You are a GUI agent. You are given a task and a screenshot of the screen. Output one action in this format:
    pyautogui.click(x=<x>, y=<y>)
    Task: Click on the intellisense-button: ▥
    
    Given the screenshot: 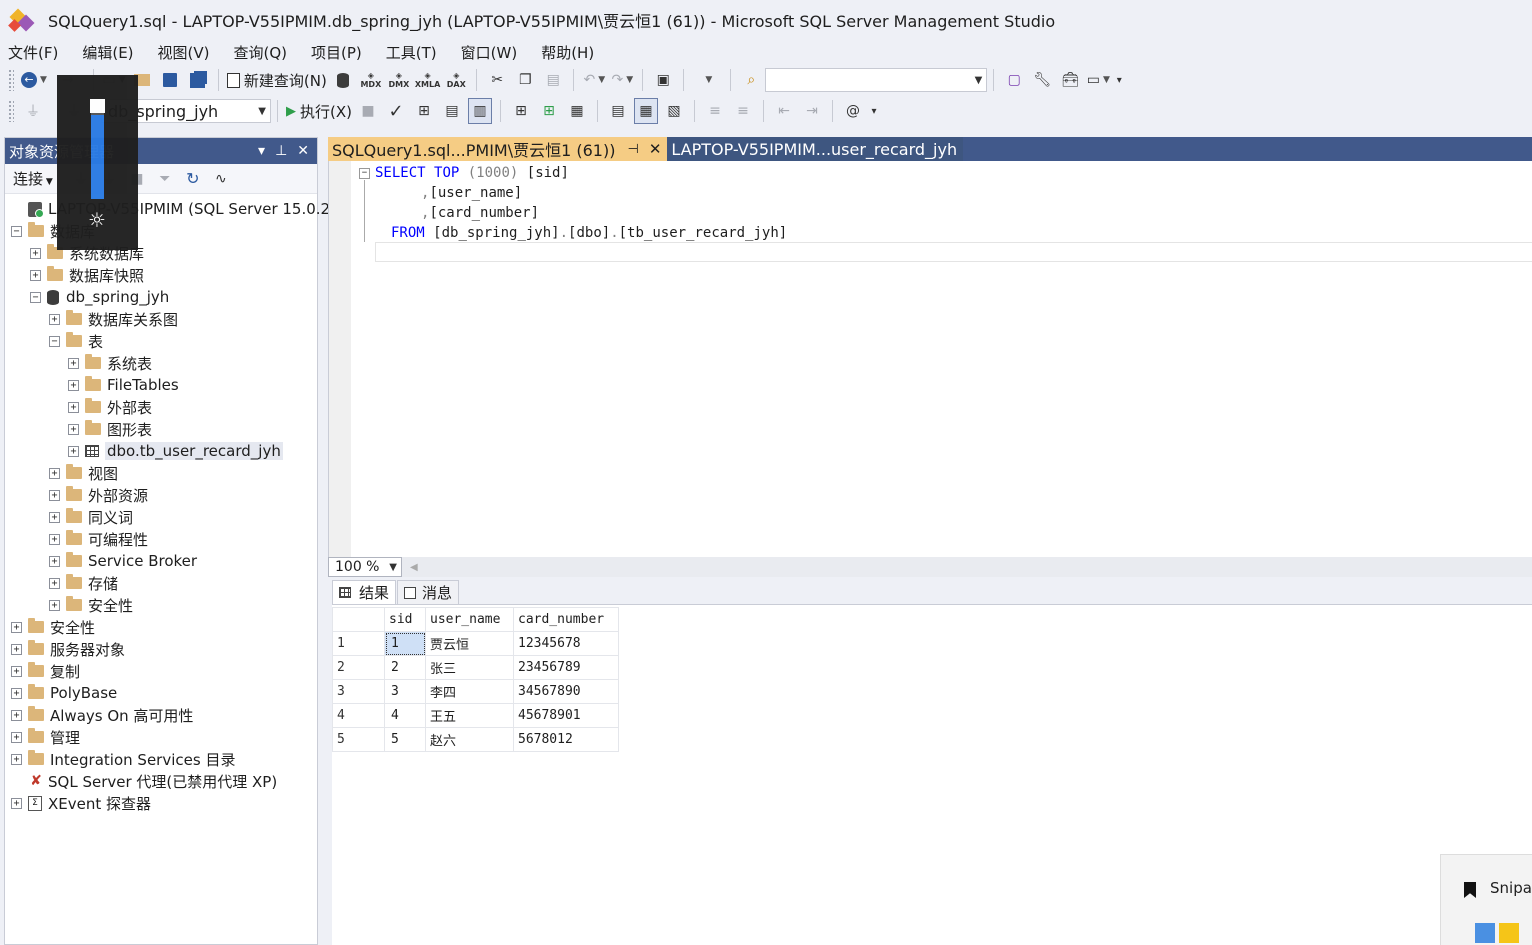 What is the action you would take?
    pyautogui.click(x=479, y=111)
    